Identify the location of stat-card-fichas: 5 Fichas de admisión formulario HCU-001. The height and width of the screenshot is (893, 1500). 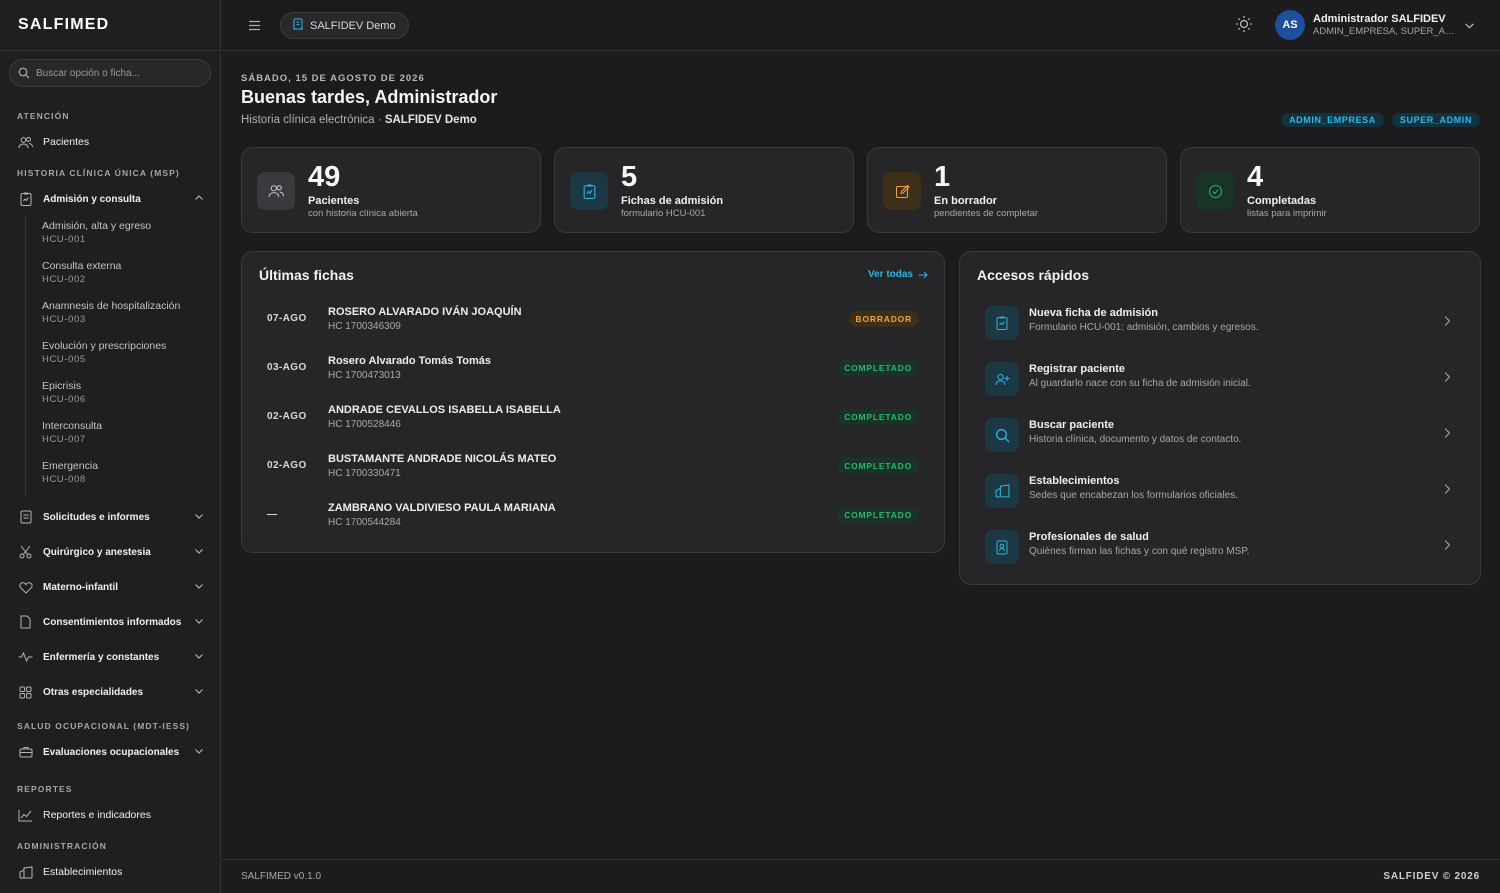
(704, 190).